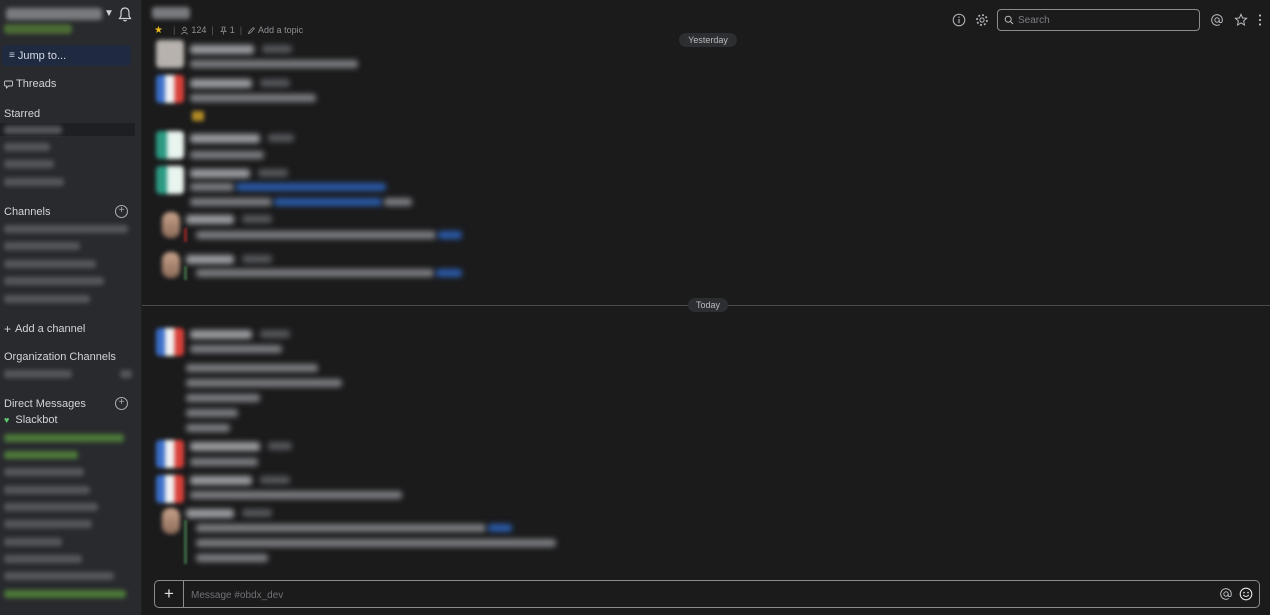 Image resolution: width=1270 pixels, height=615 pixels. Describe the element at coordinates (50, 329) in the screenshot. I see `add-channel-label: Add a channel` at that location.